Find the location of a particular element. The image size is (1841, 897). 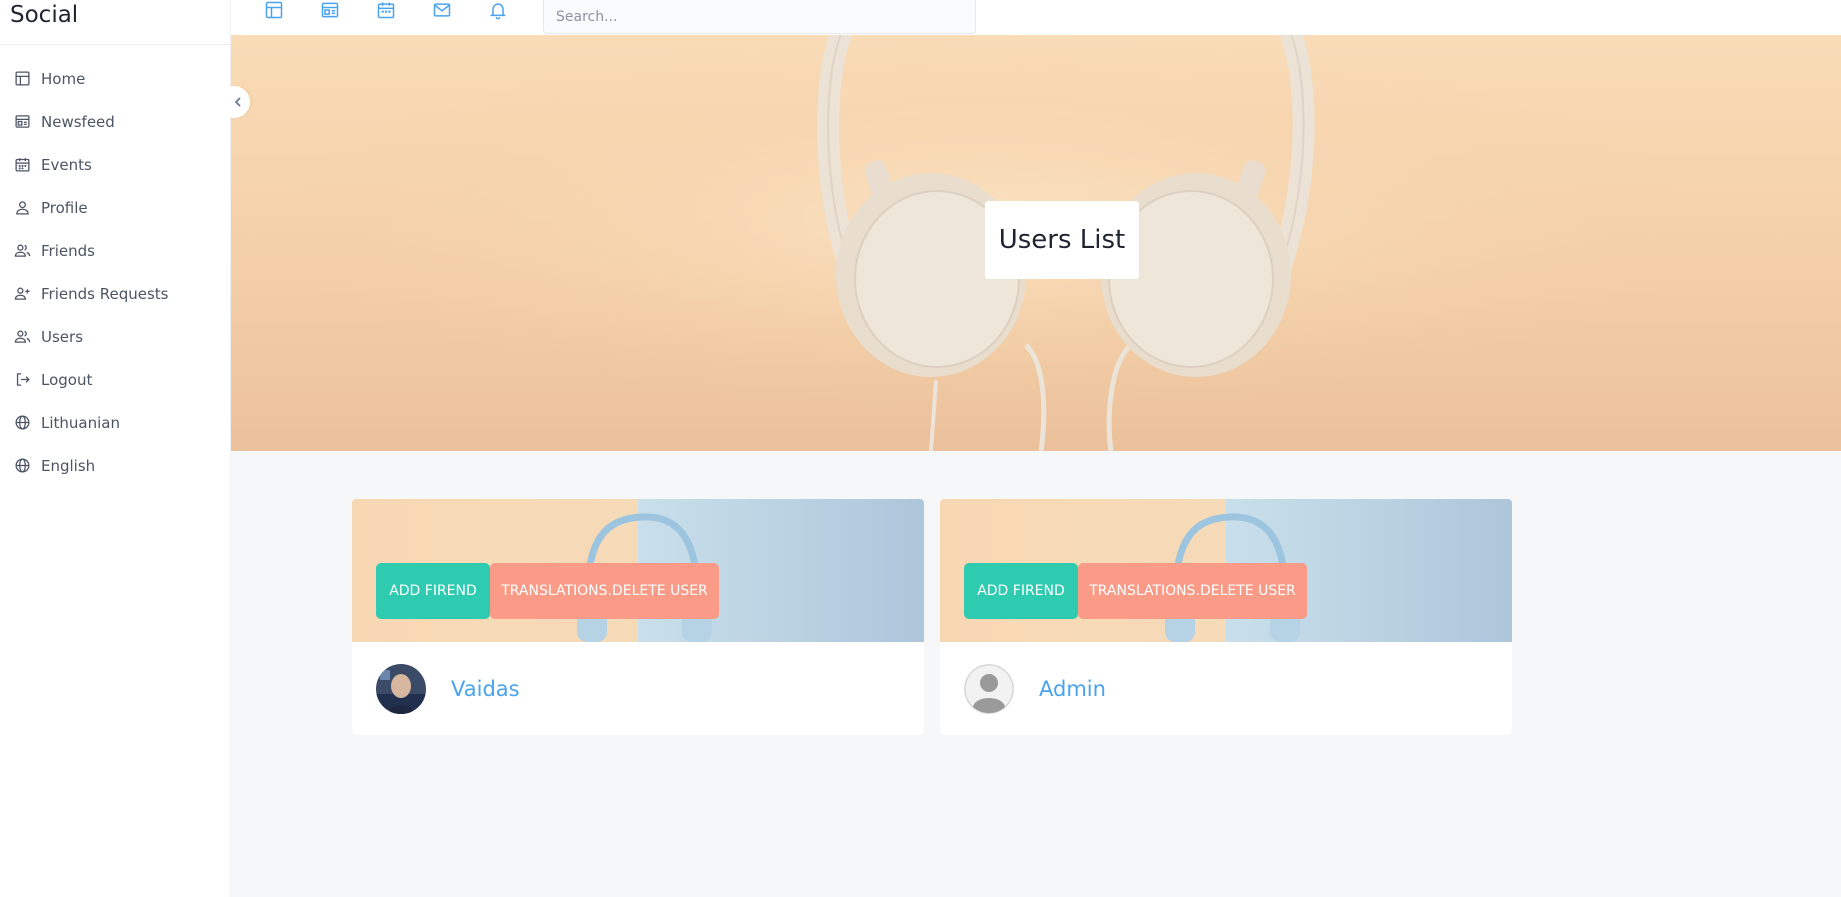

chevron-left-icon is located at coordinates (237, 102).